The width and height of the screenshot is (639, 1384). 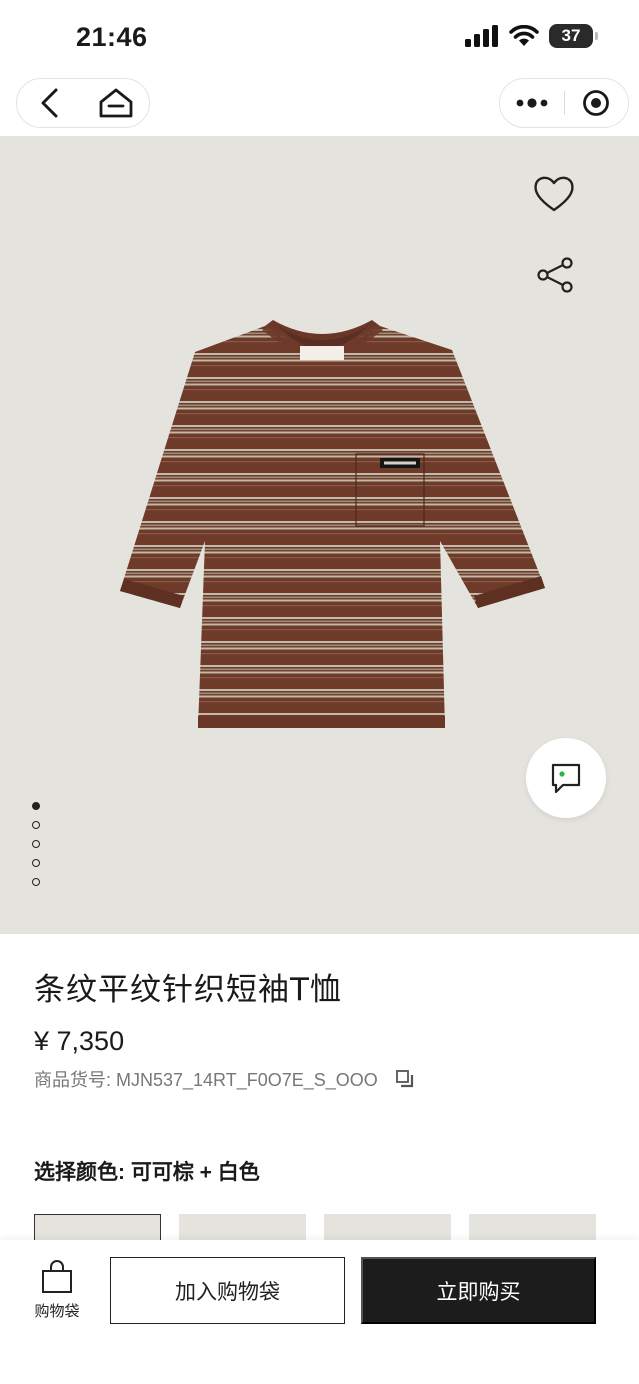 I want to click on signal-icon, so click(x=481, y=36).